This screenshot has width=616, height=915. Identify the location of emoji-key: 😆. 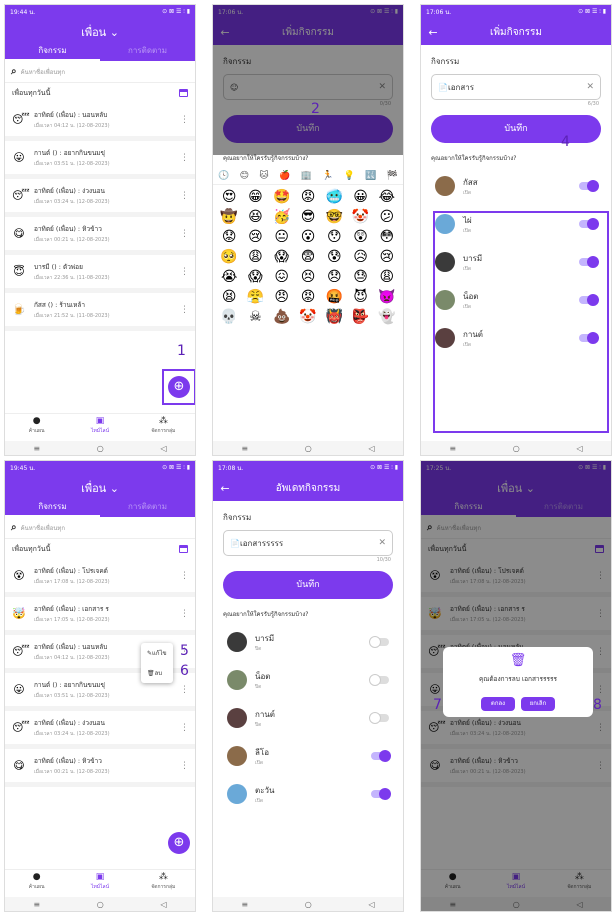
(255, 217).